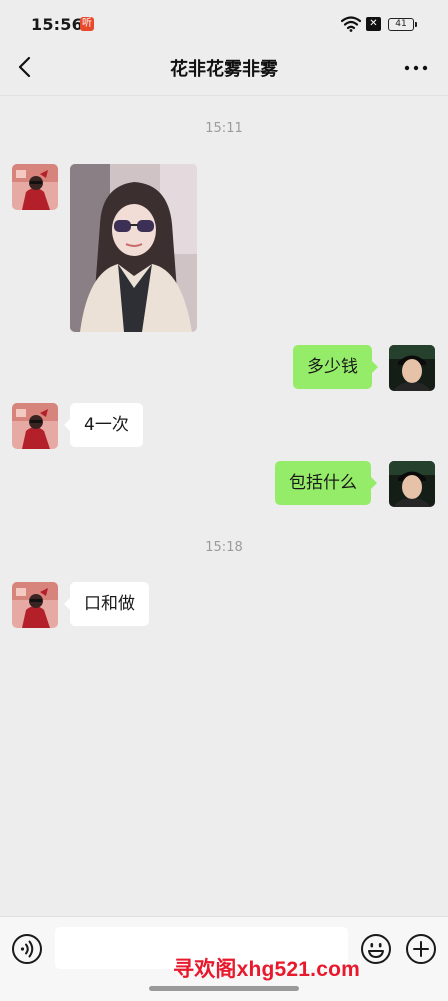  I want to click on chat-header: 花非花雾非雾, so click(224, 73).